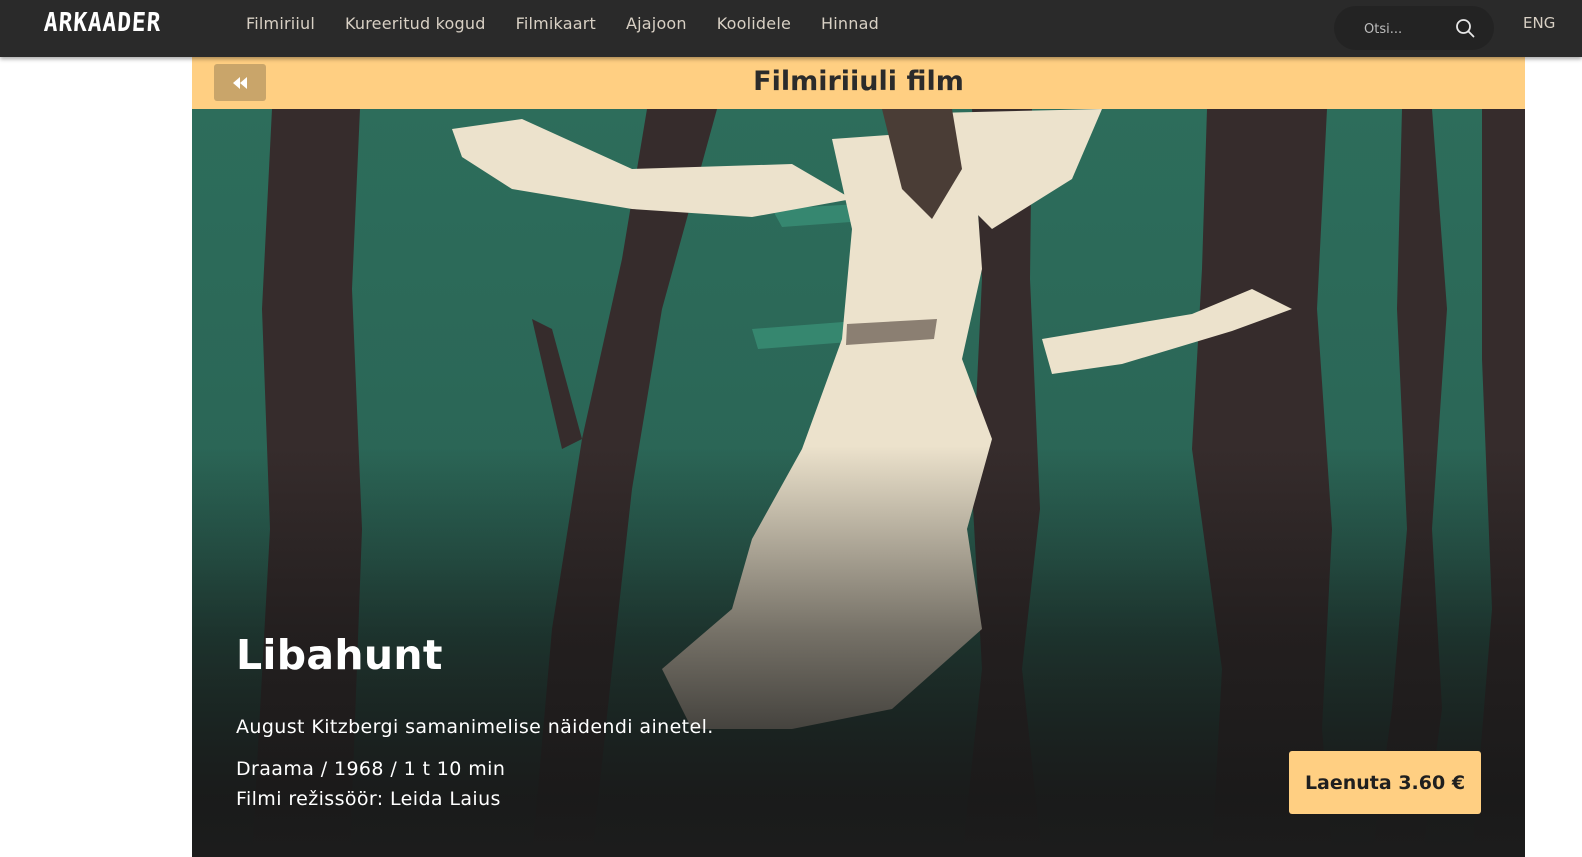 The width and height of the screenshot is (1582, 857). Describe the element at coordinates (850, 23) in the screenshot. I see `nav-item-hinnad: Hinnad` at that location.